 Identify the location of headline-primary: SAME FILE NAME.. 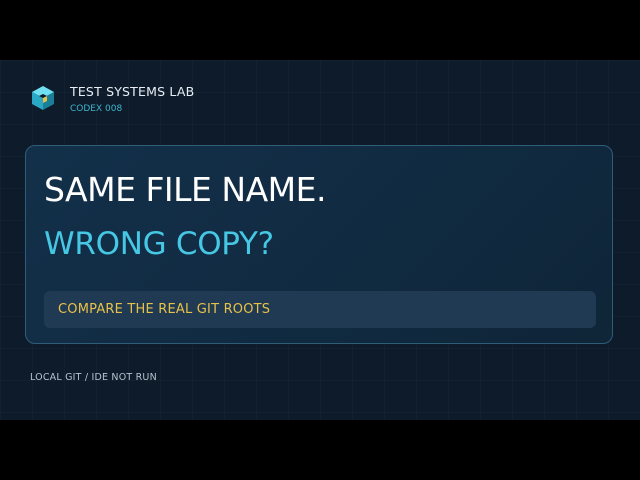
(185, 189).